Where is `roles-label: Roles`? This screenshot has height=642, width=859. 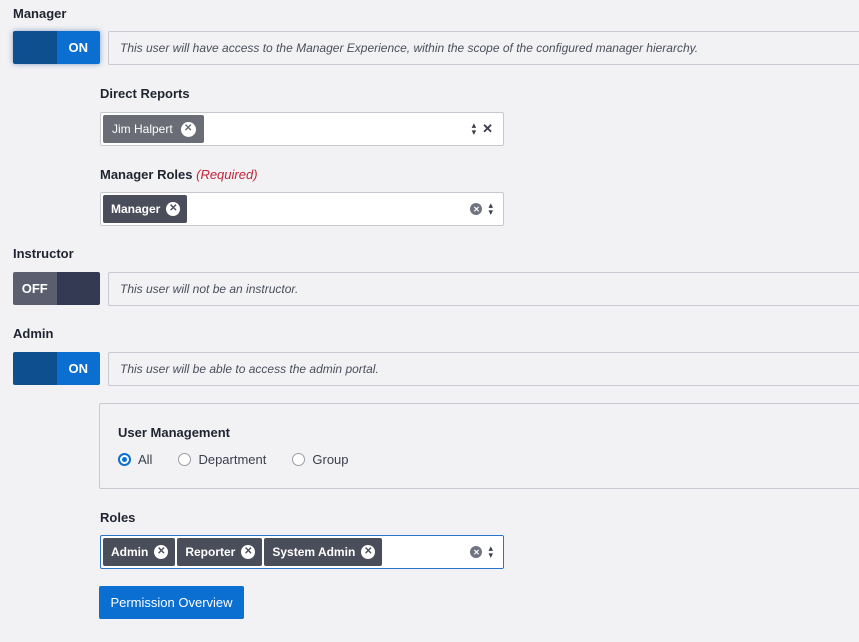 roles-label: Roles is located at coordinates (118, 517).